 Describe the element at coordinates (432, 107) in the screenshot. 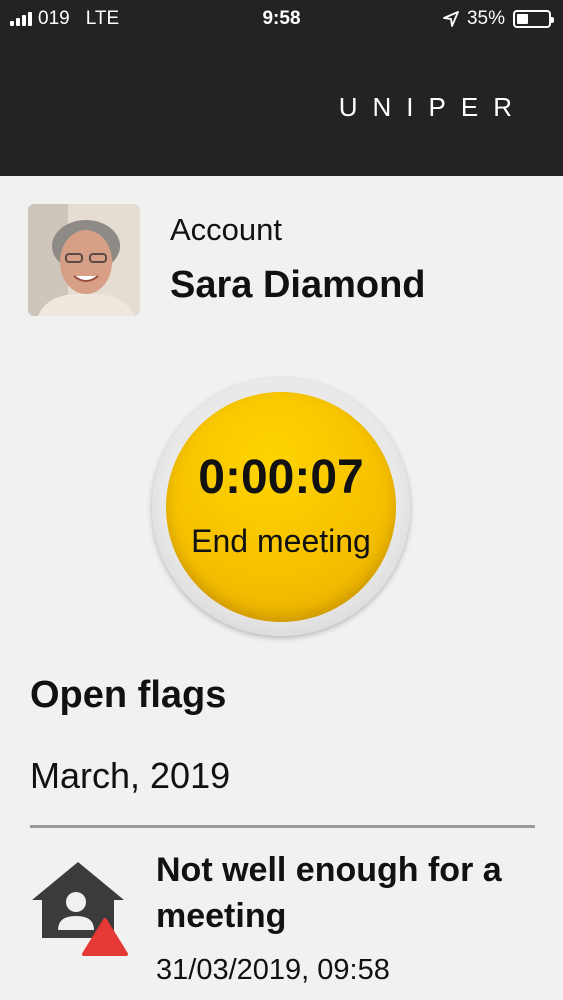

I see `brand-logo: UNIPER` at that location.